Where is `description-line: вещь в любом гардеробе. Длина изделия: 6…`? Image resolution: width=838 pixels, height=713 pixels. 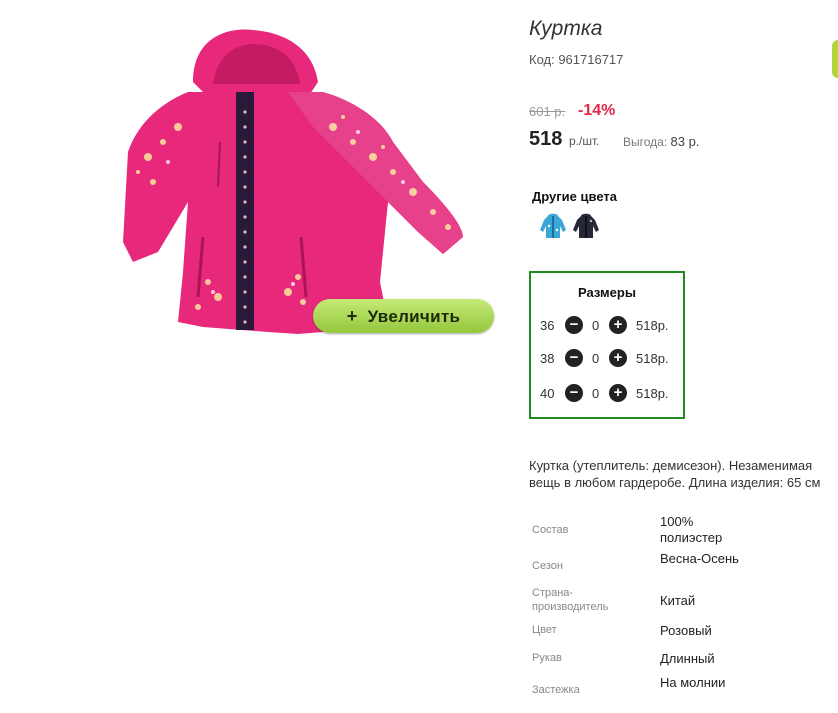
description-line: вещь в любом гардеробе. Длина изделия: 6… is located at coordinates (675, 482).